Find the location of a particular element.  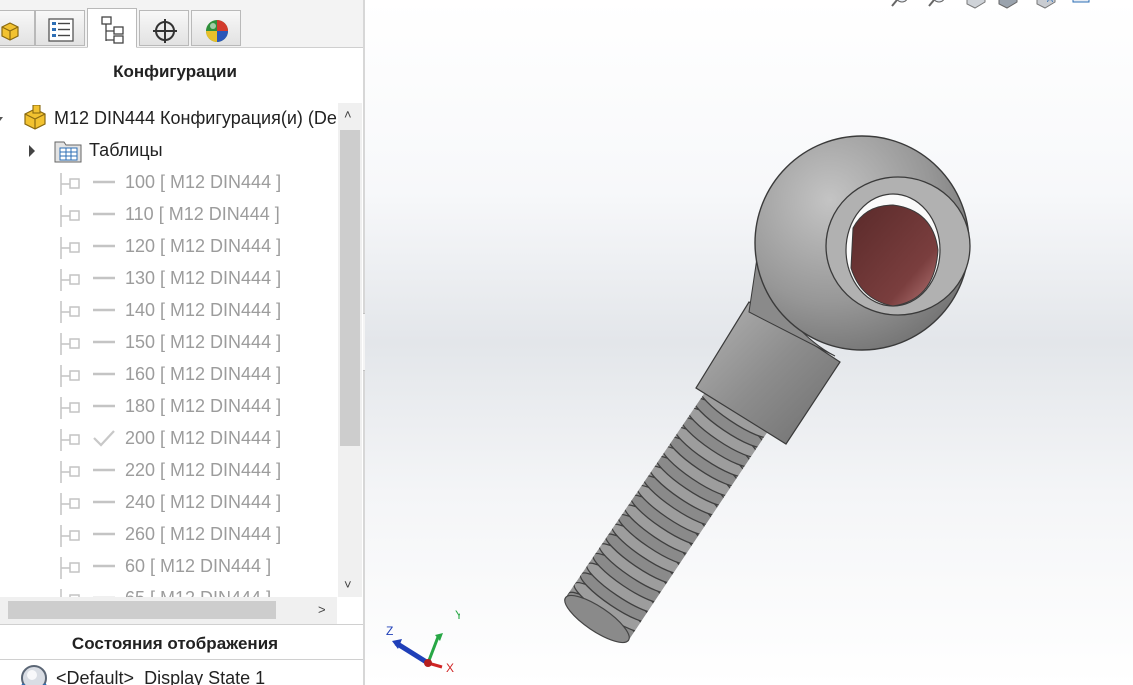

configuration-item: 200 [ M12 DIN444 ] is located at coordinates (168, 439).